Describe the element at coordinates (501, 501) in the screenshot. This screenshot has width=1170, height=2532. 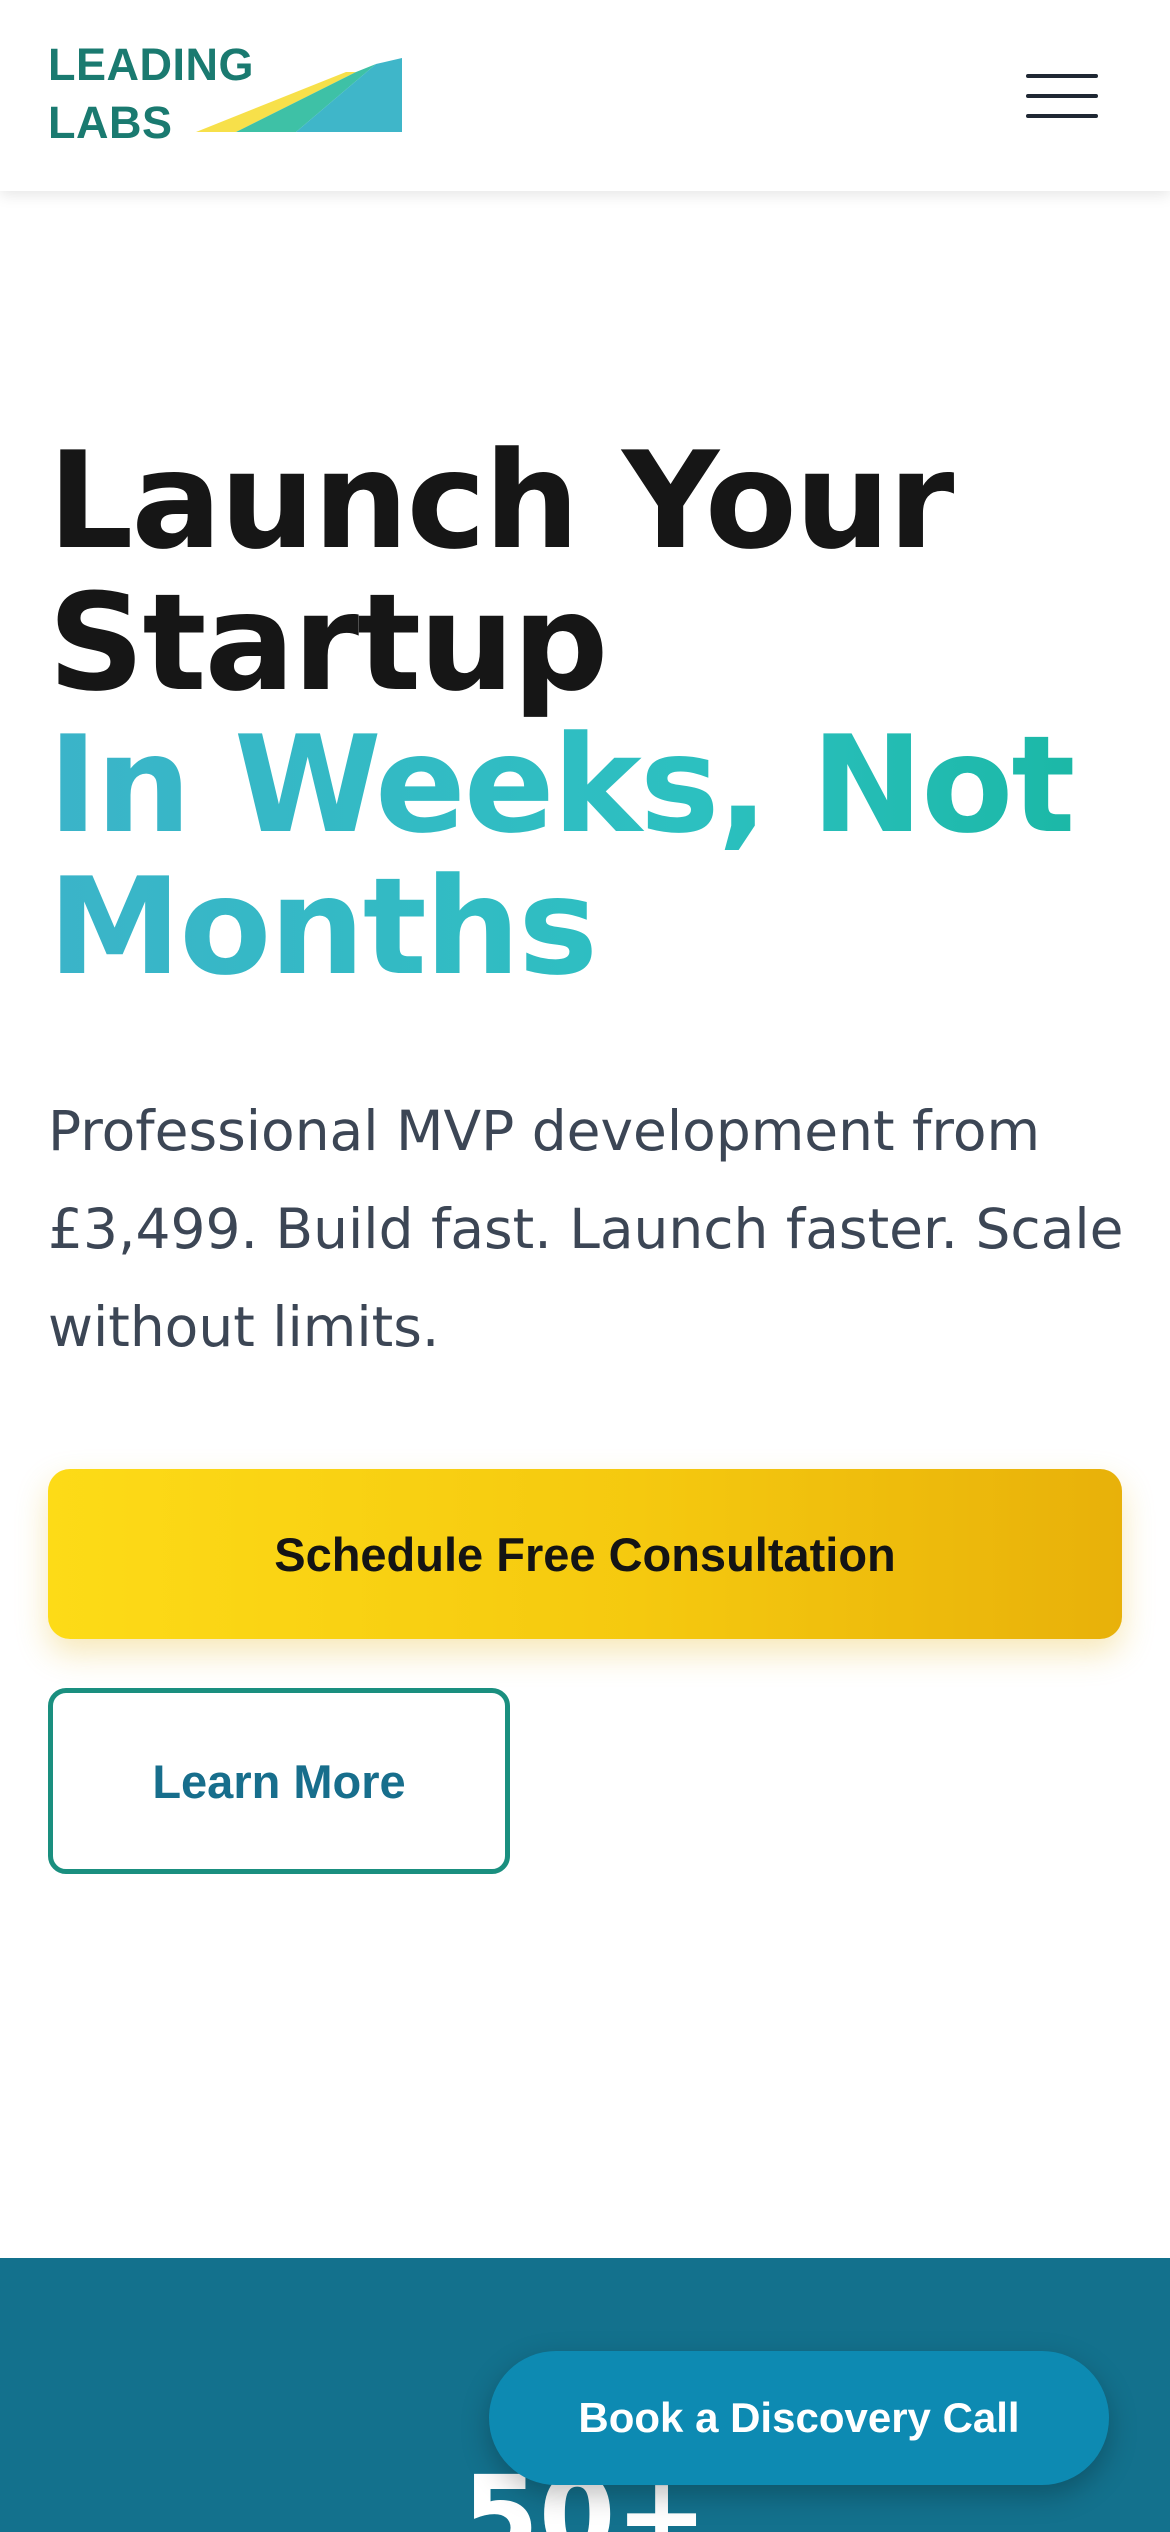
I see `hero-title-line-1: Launch Your` at that location.